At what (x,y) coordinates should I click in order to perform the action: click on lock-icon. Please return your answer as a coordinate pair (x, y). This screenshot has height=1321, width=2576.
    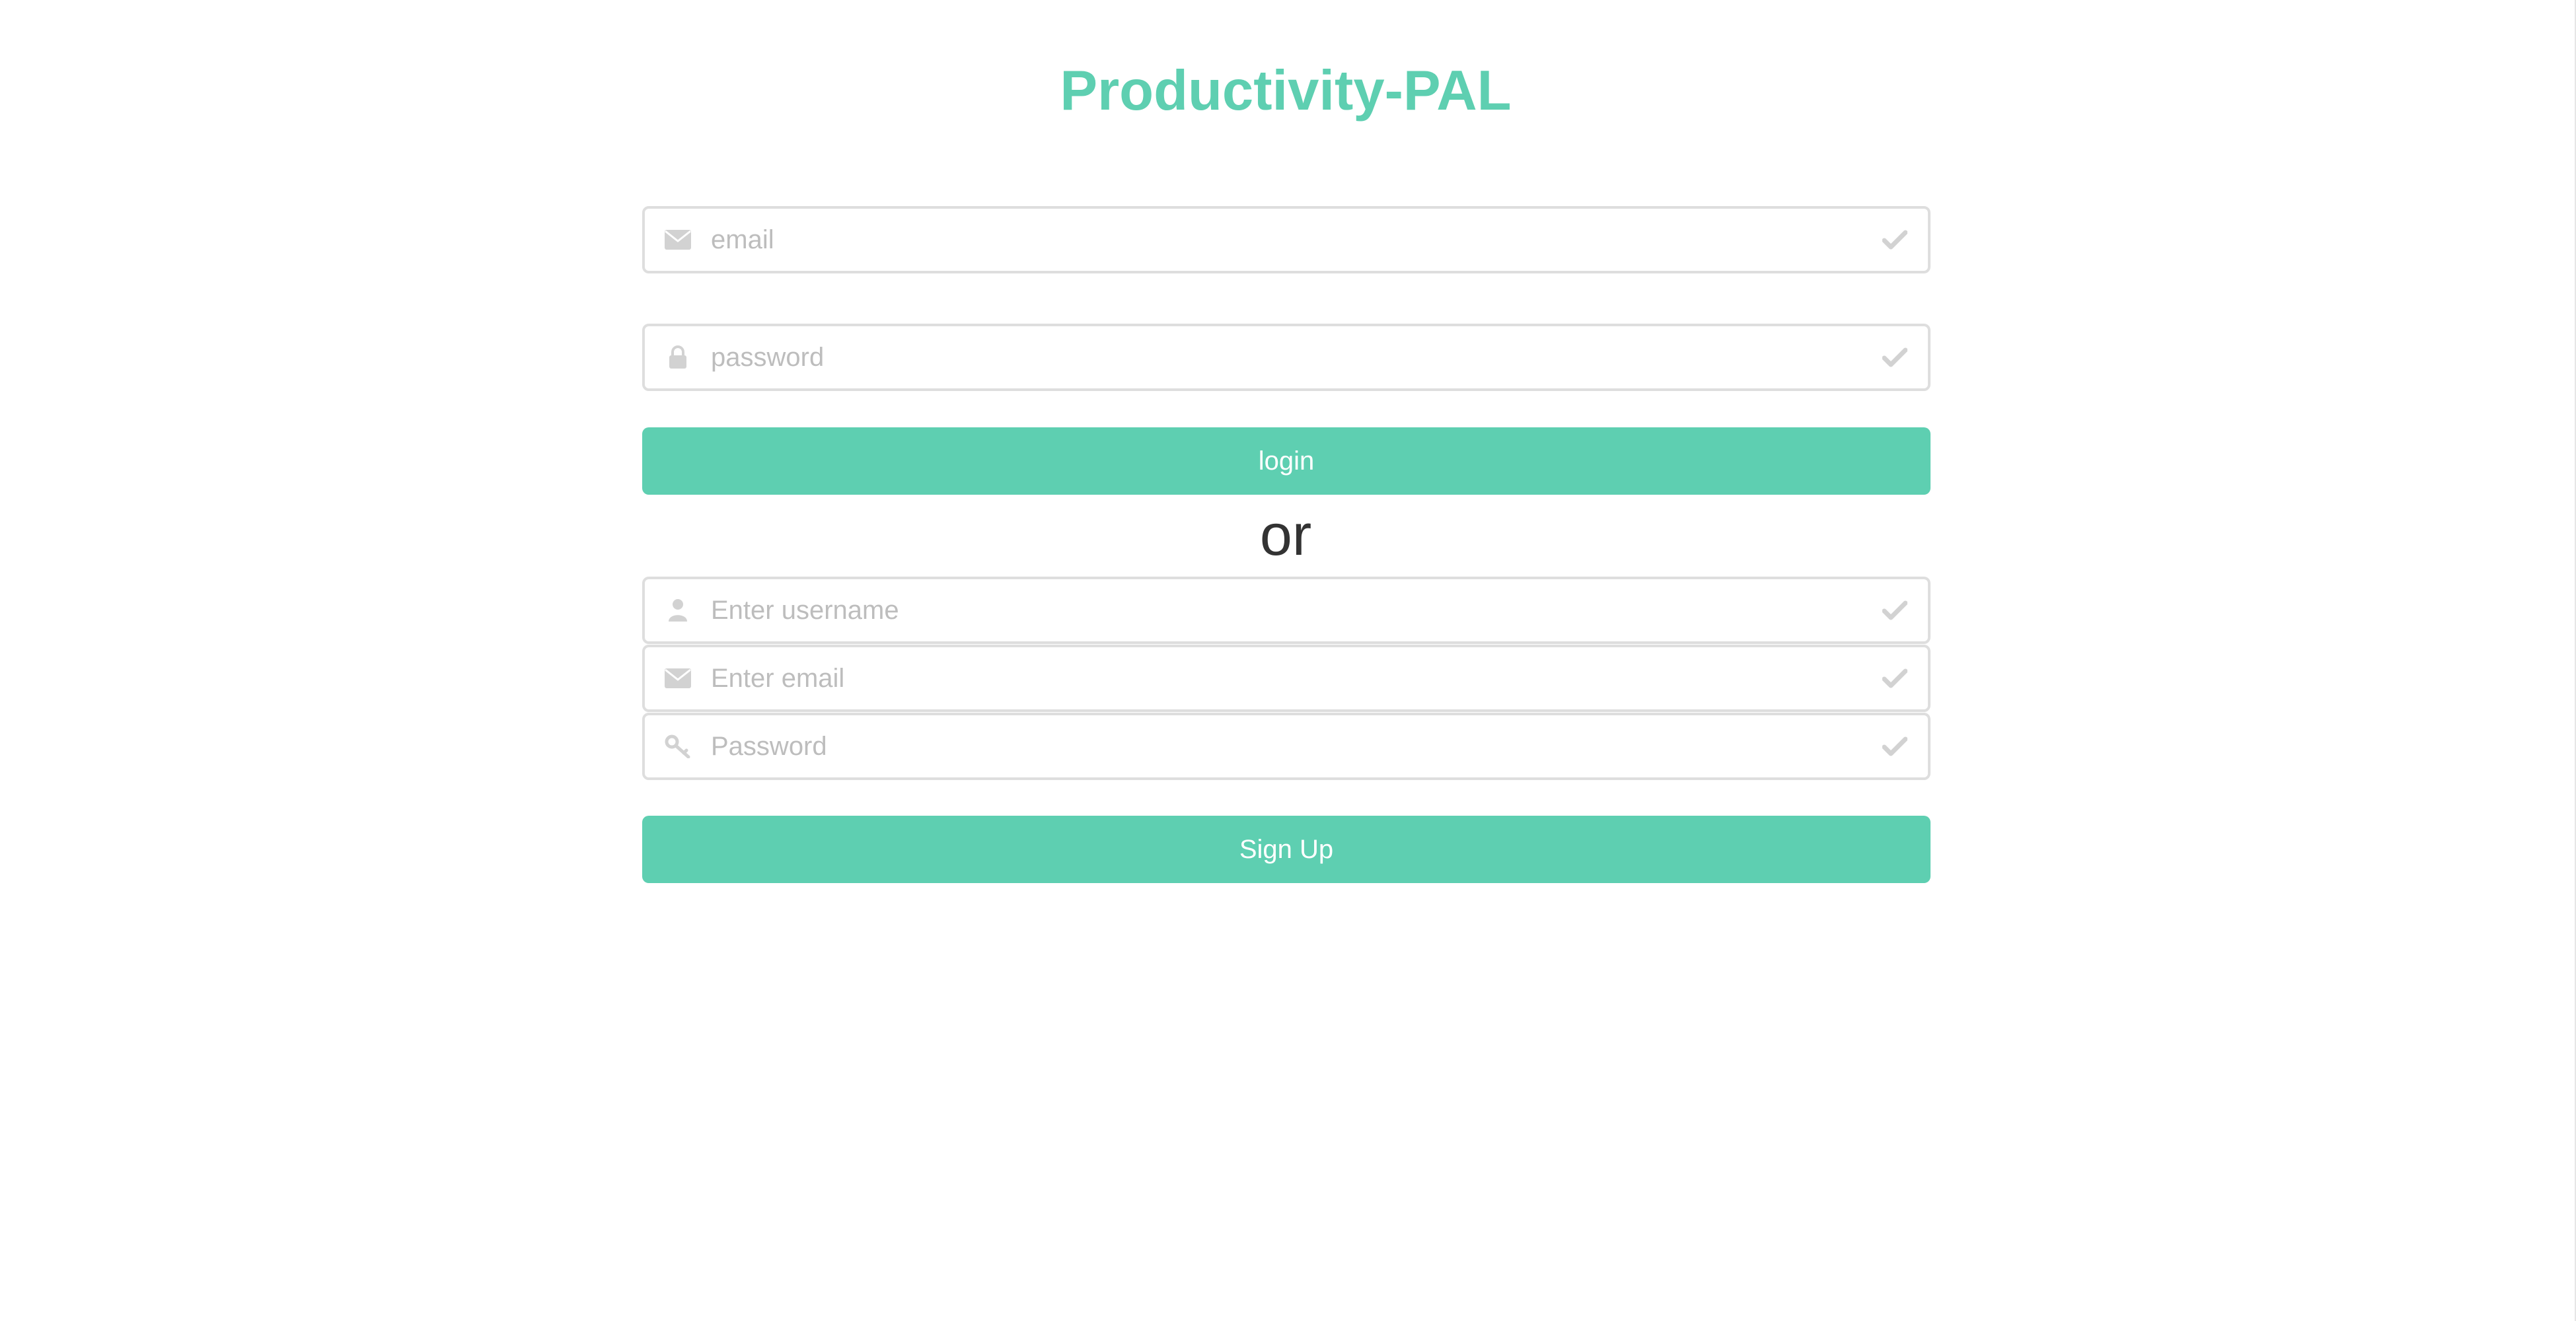
    Looking at the image, I should click on (677, 357).